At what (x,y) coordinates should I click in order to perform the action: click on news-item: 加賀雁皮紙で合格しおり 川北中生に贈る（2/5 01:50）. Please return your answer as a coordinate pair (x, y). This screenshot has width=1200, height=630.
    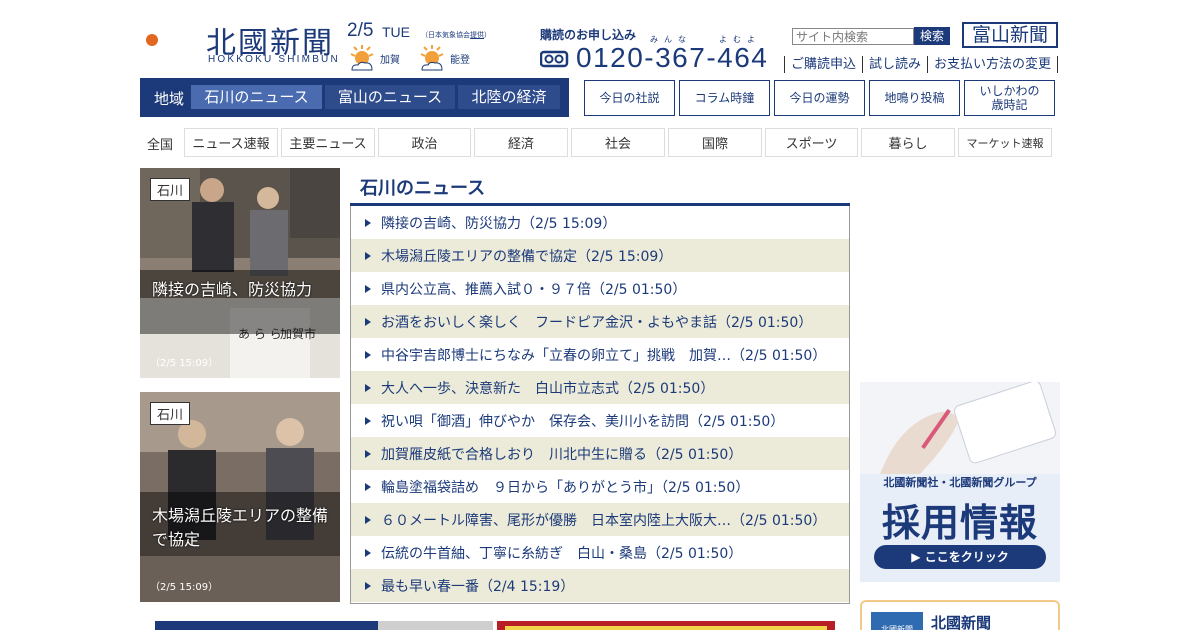
    Looking at the image, I should click on (600, 453).